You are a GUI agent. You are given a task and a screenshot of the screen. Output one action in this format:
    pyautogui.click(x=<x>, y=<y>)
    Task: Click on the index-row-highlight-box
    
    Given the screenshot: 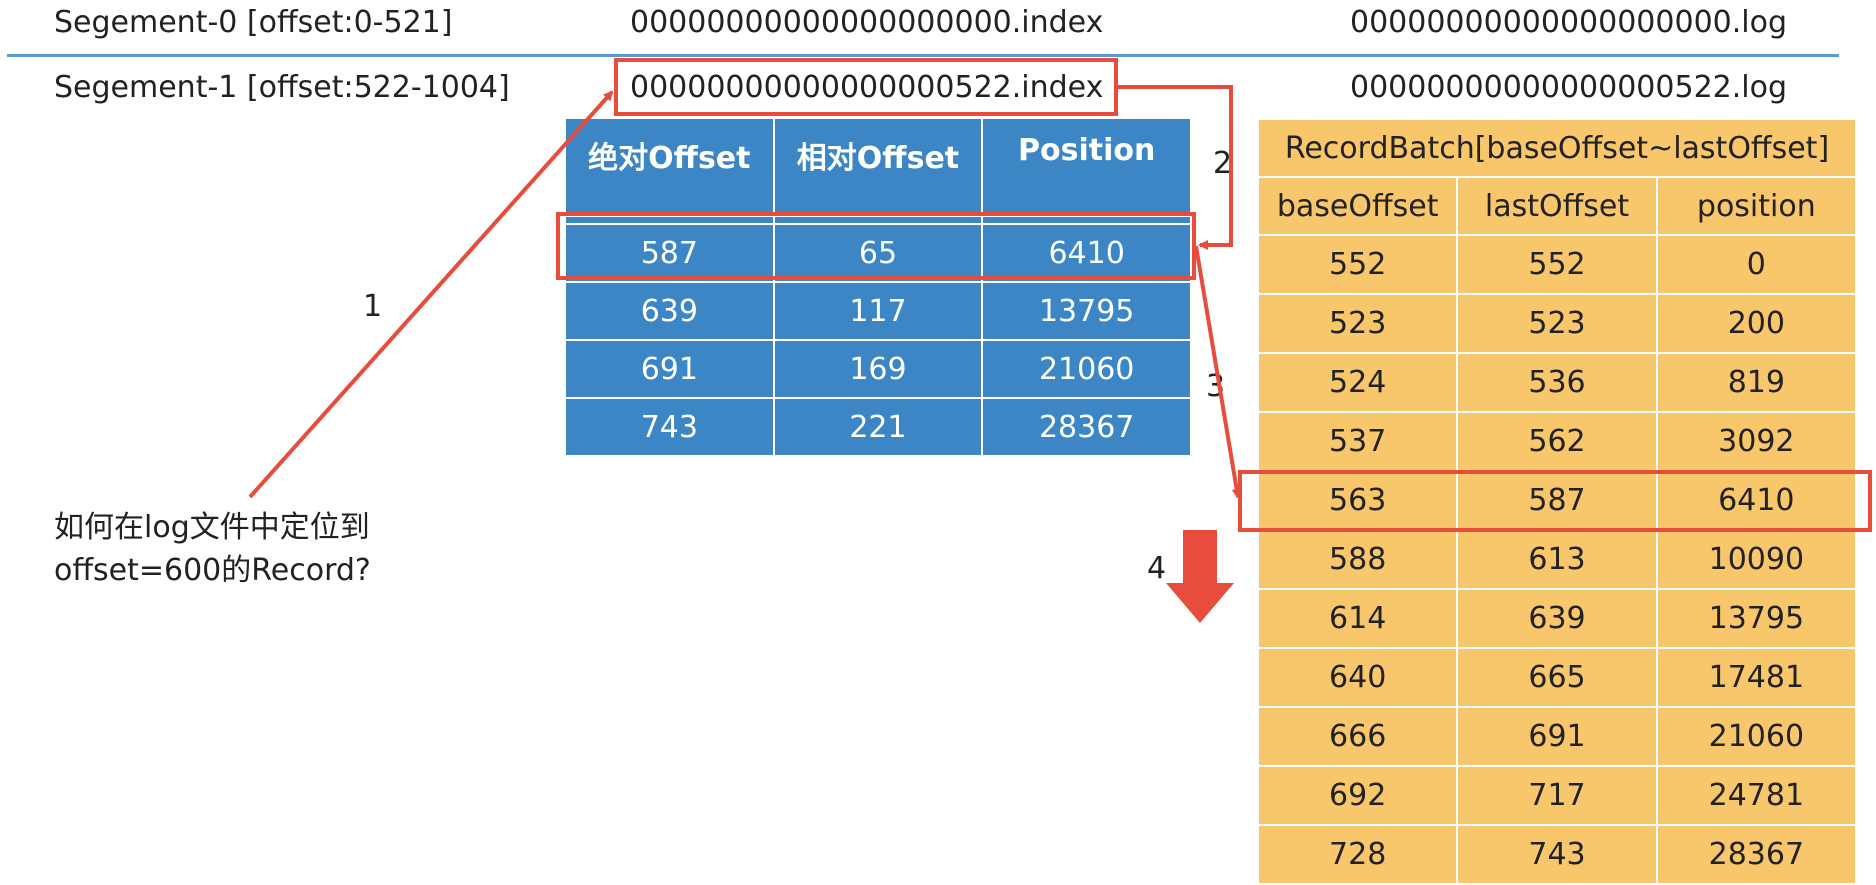 What is the action you would take?
    pyautogui.click(x=876, y=246)
    